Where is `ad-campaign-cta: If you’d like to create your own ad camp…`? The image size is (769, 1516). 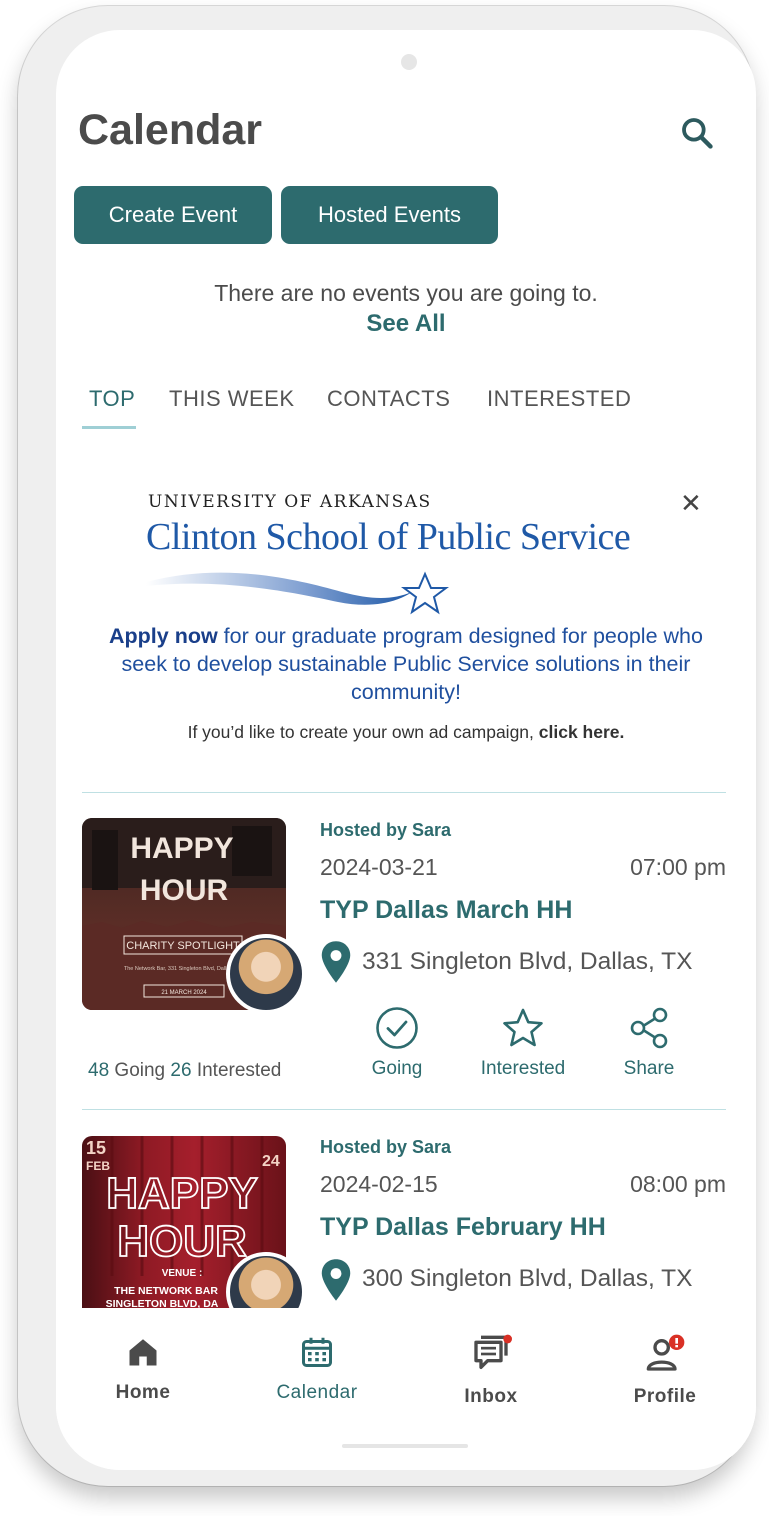 ad-campaign-cta: If you’d like to create your own ad camp… is located at coordinates (406, 732).